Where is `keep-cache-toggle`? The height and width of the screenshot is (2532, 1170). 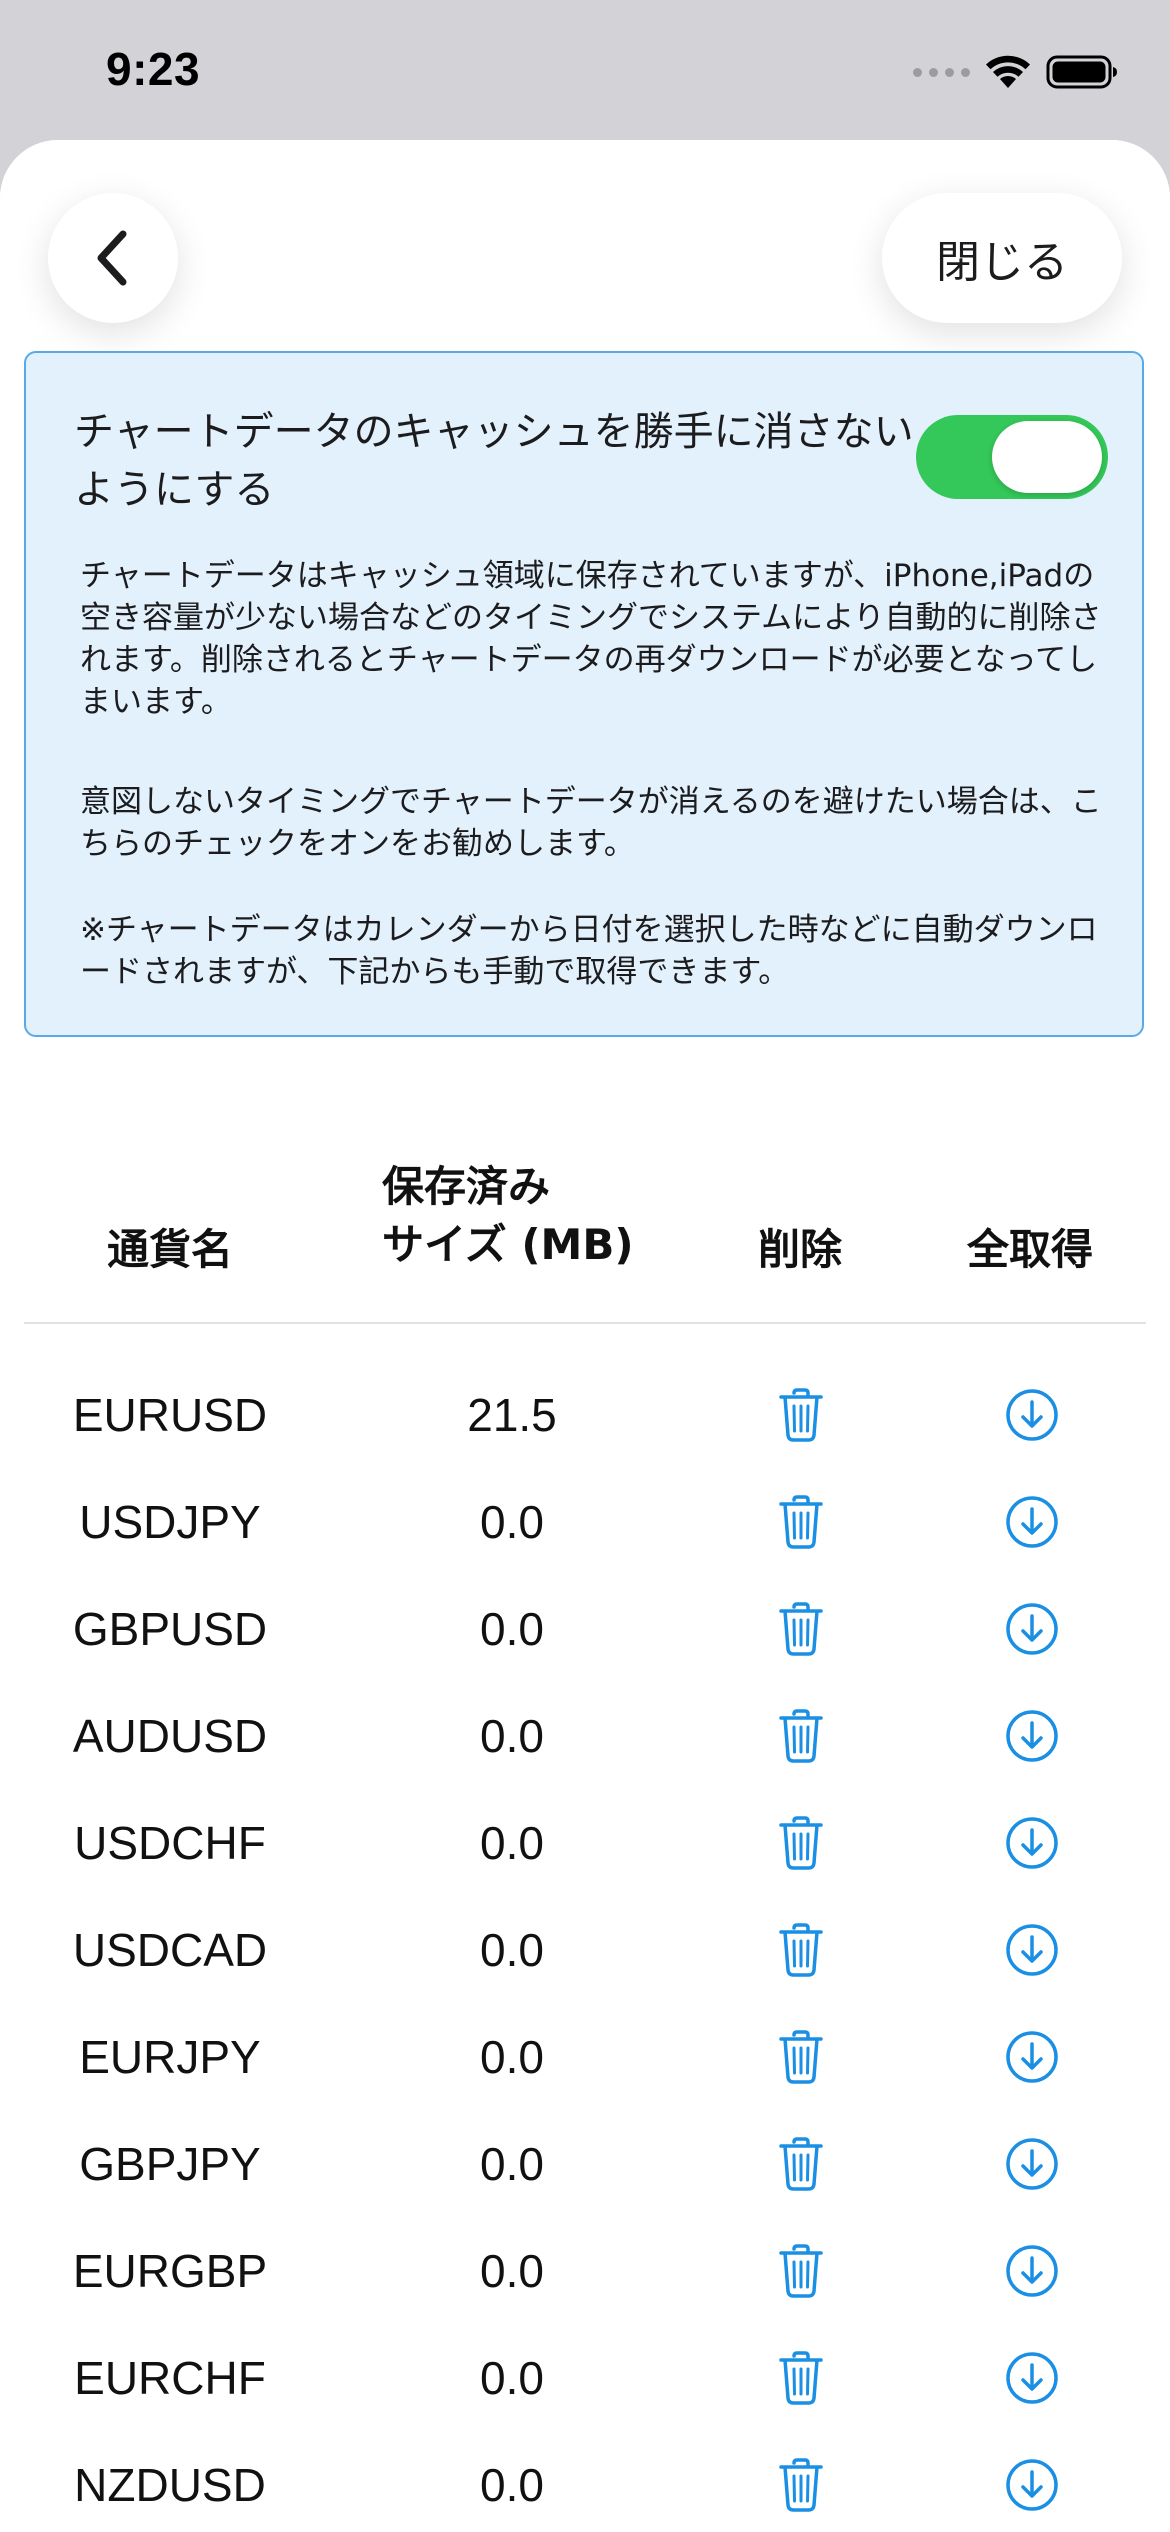
keep-cache-toggle is located at coordinates (1012, 457).